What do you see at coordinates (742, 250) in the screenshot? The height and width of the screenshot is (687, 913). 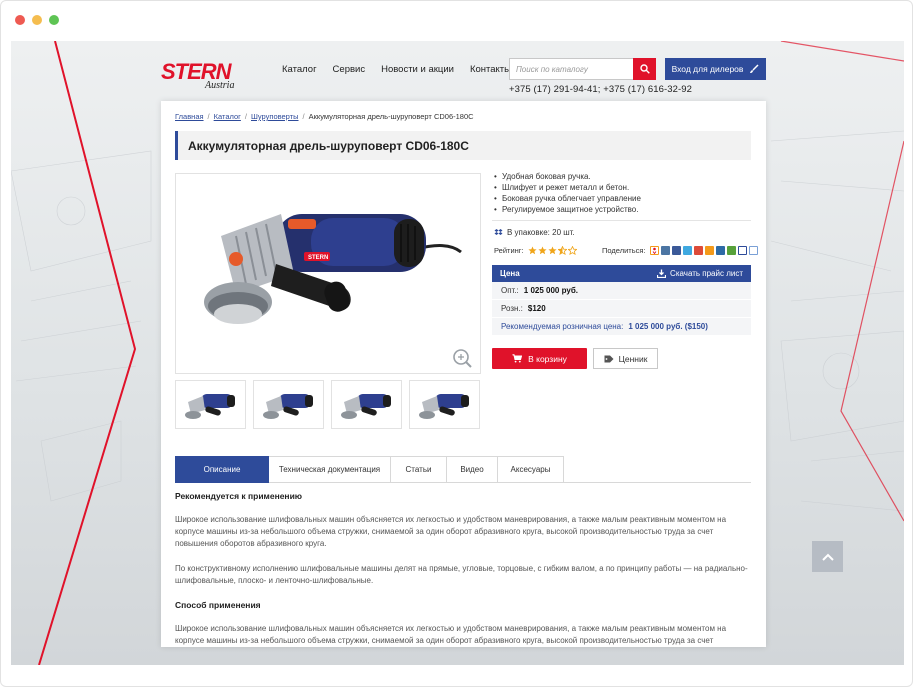 I see `link-icon` at bounding box center [742, 250].